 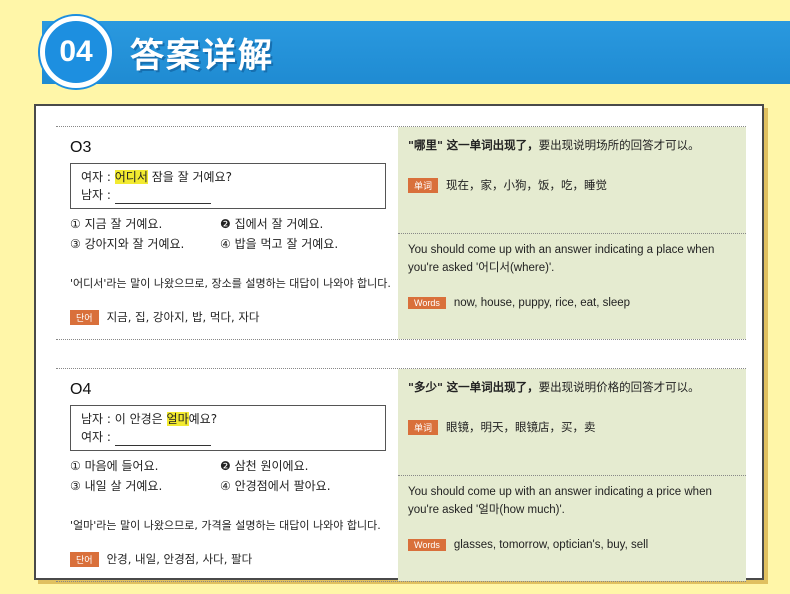 I want to click on question-number: O4, so click(x=81, y=389).